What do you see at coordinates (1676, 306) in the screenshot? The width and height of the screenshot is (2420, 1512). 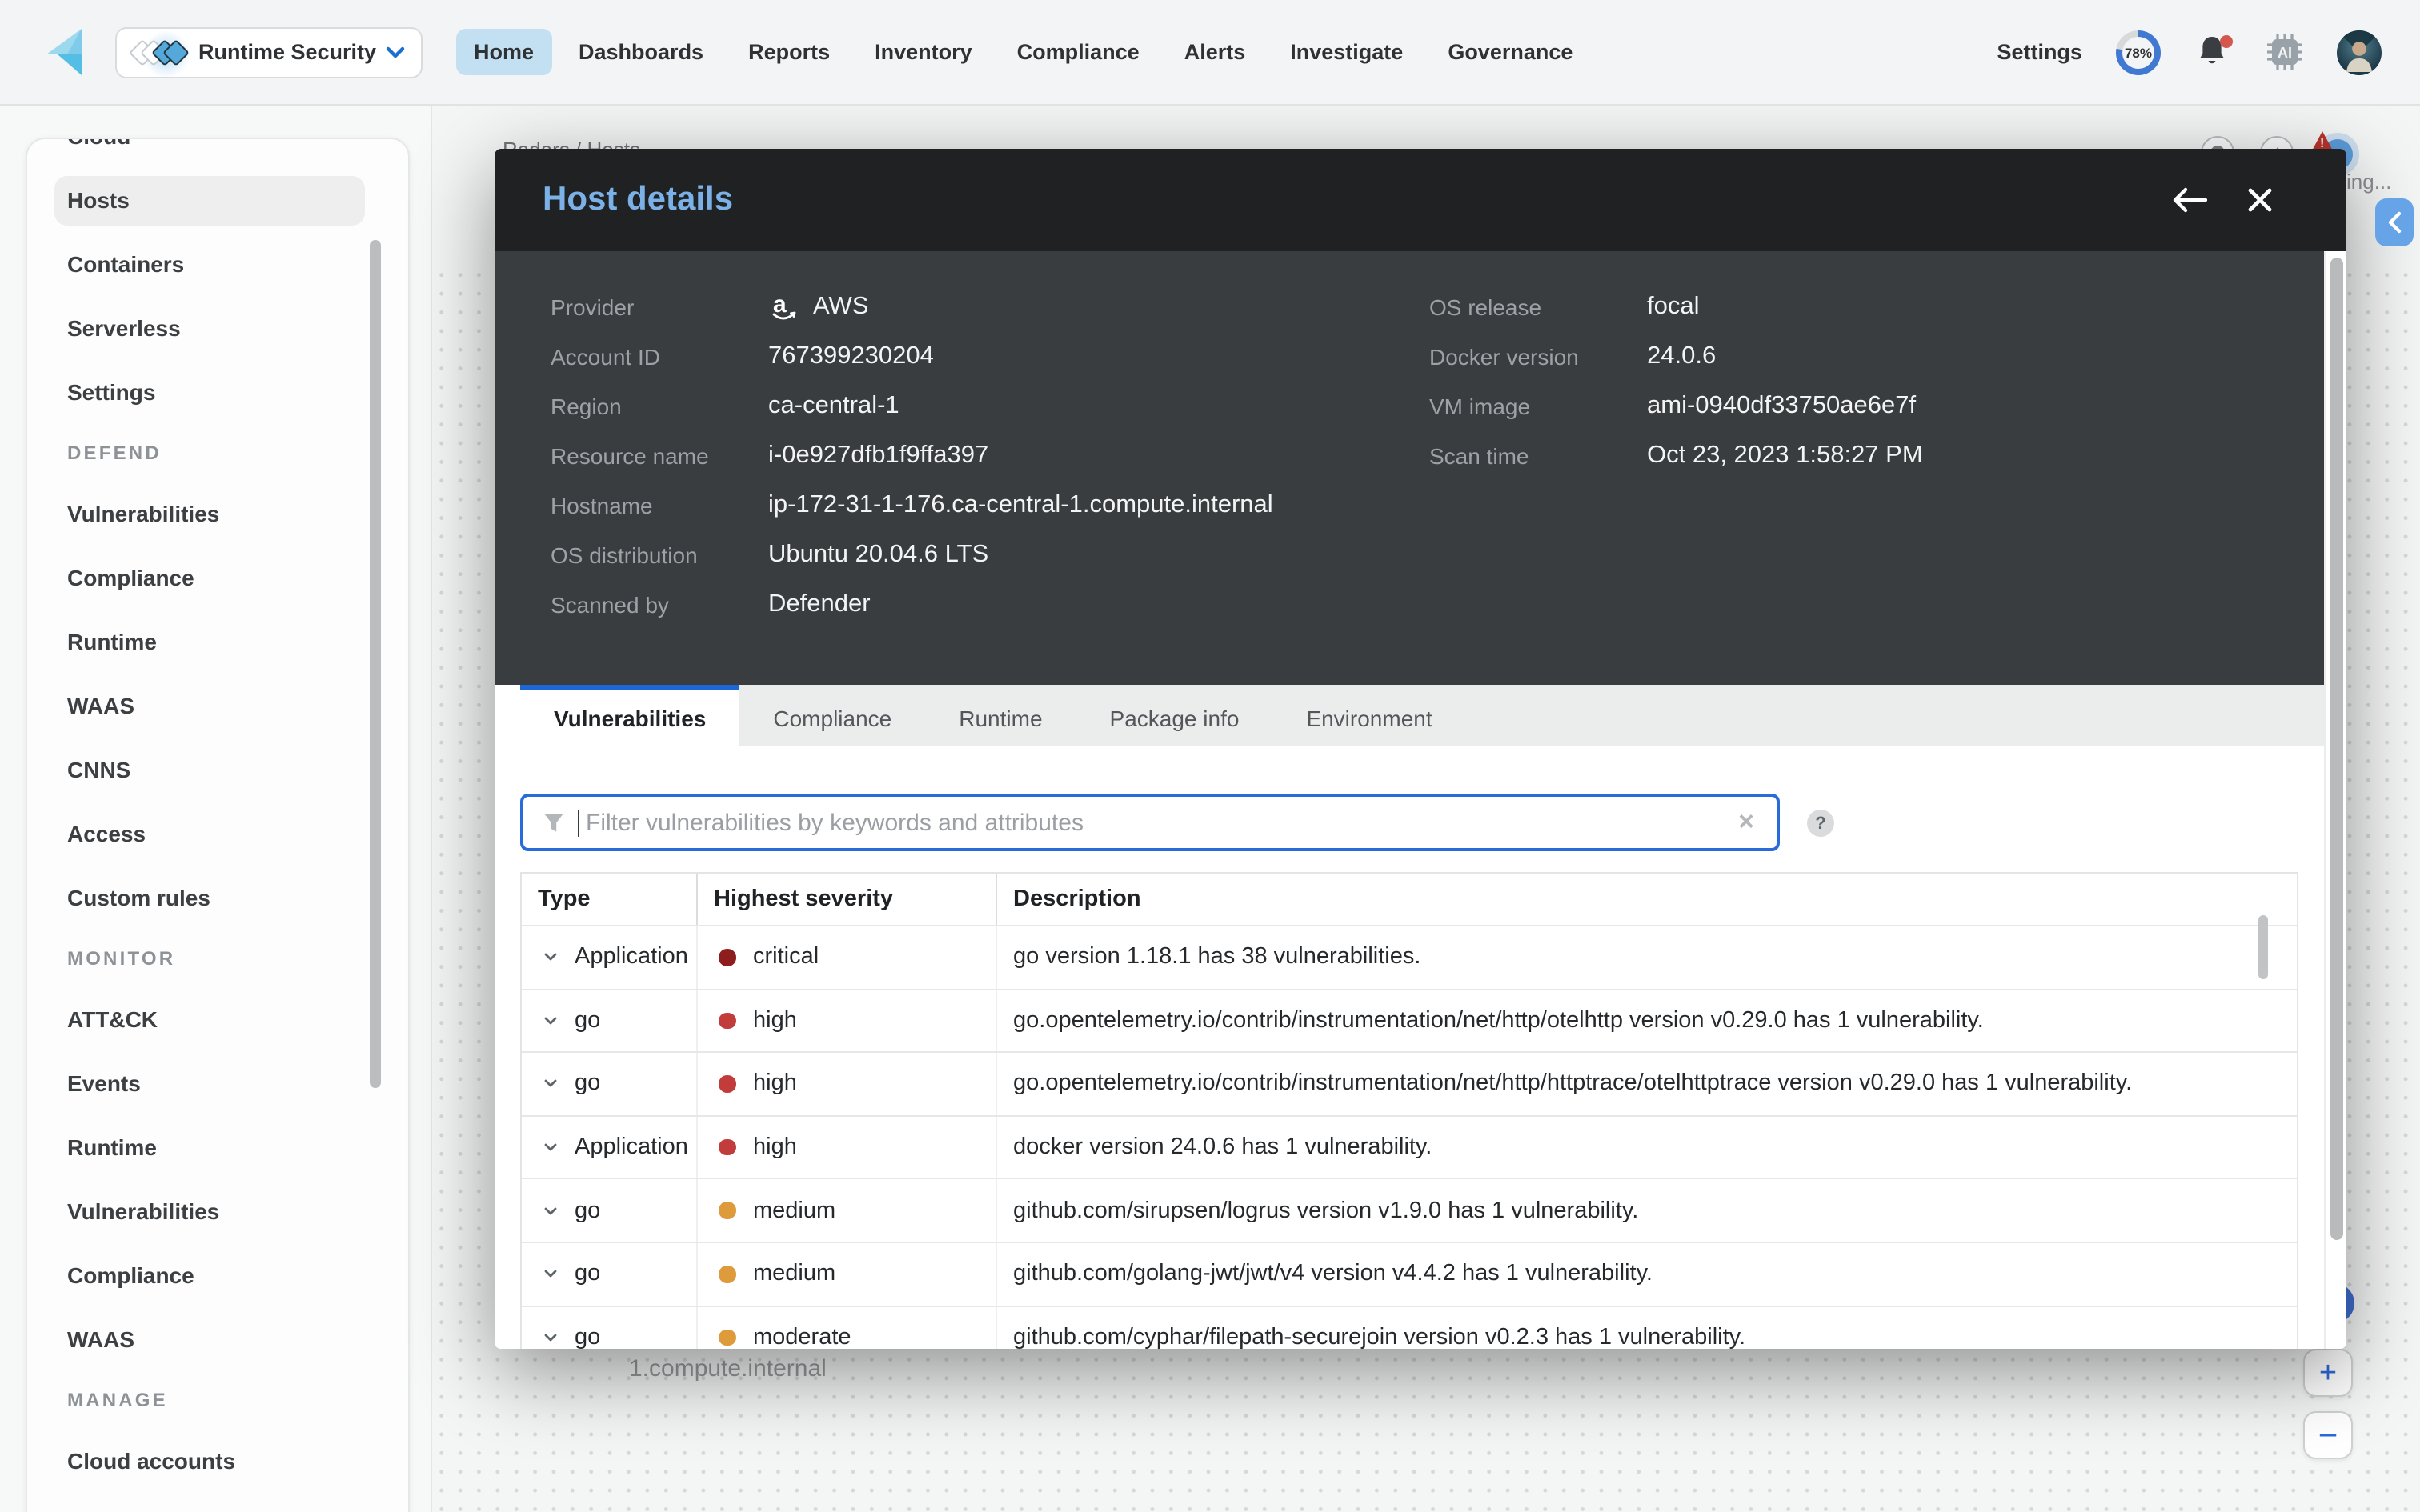 I see `field-row-os-release: OS release focal` at bounding box center [1676, 306].